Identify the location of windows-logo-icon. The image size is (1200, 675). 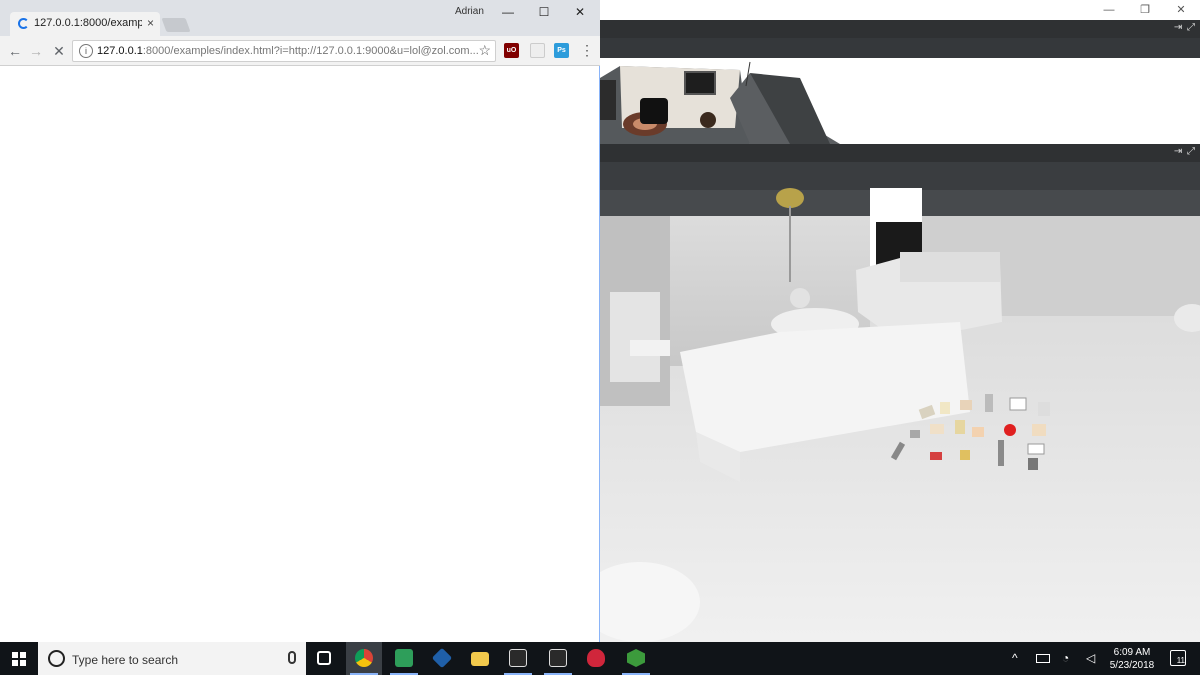
(19, 659).